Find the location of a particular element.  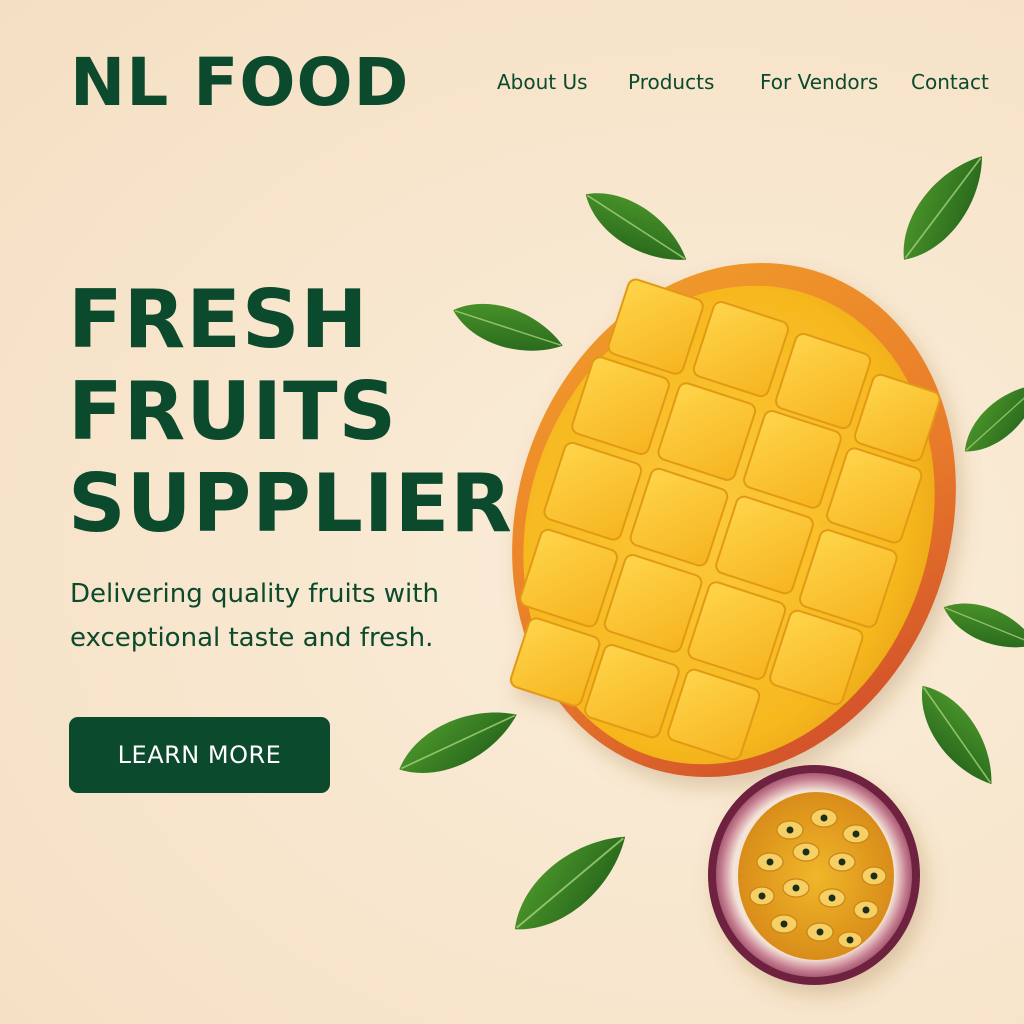

nav-contact: Contact is located at coordinates (950, 82).